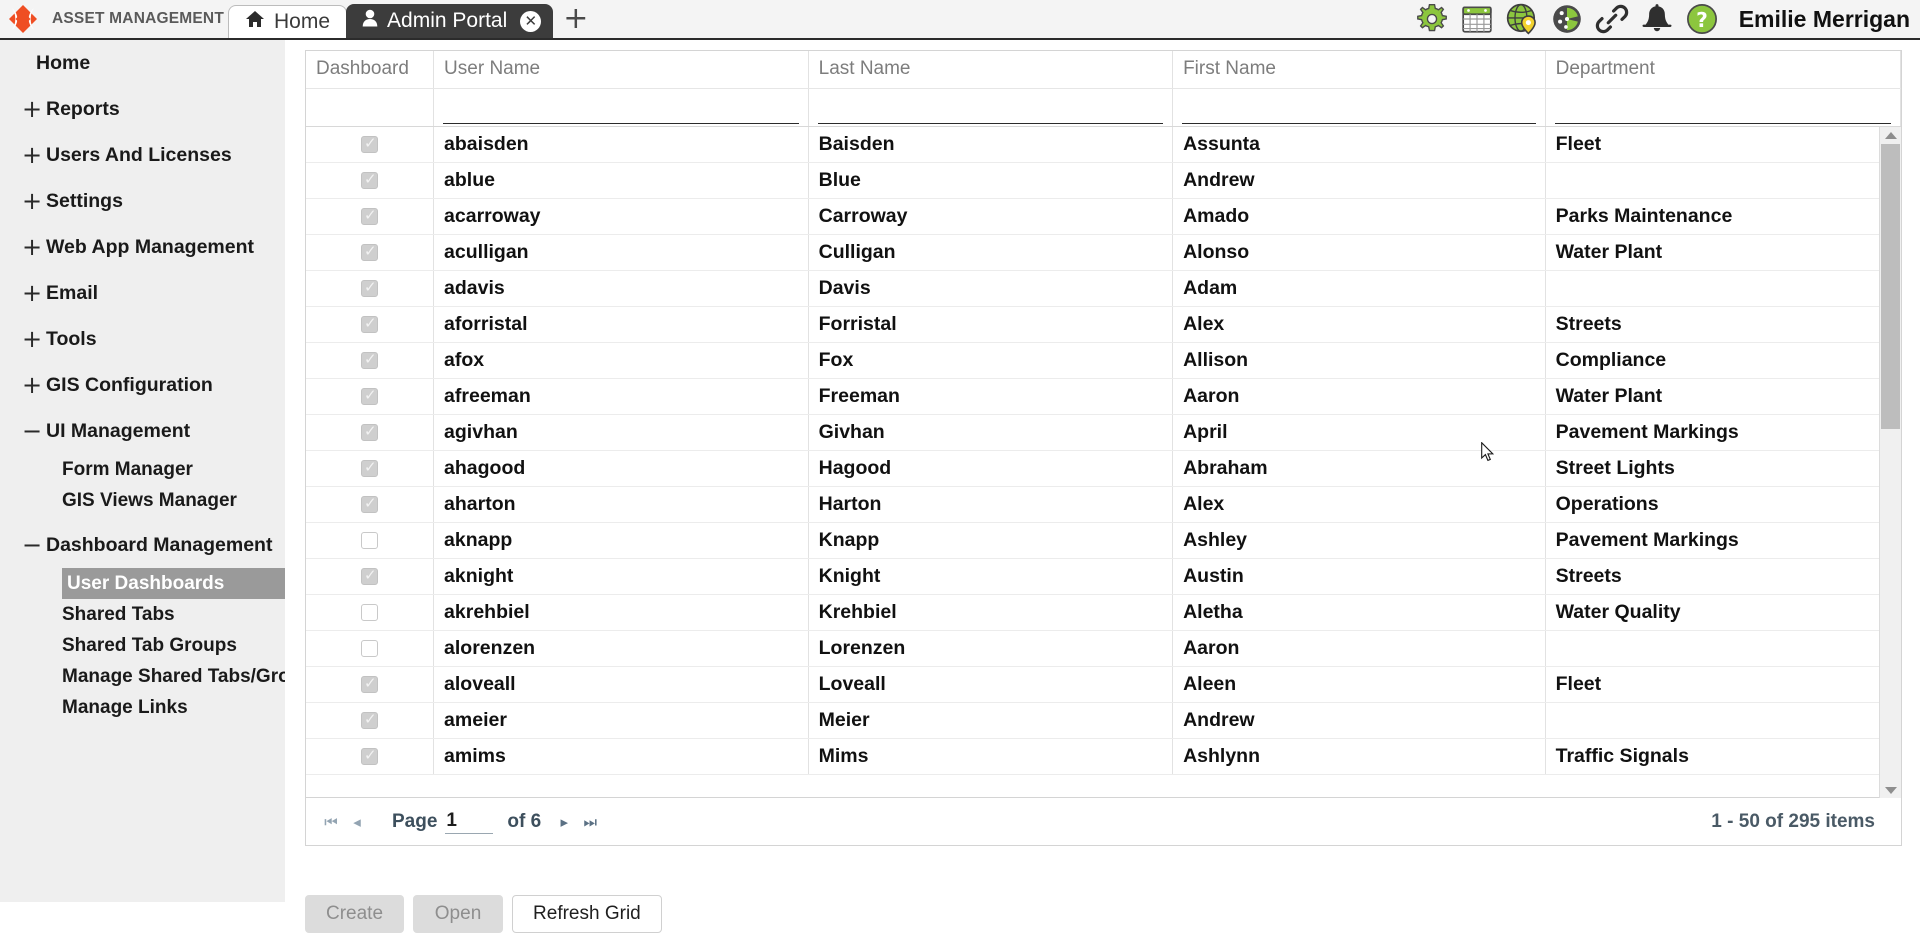  What do you see at coordinates (1104, 360) in the screenshot?
I see `table-row: afoxFoxAllisonCompliance` at bounding box center [1104, 360].